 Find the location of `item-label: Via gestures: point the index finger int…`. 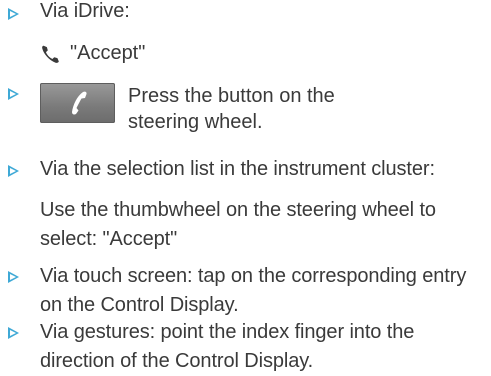

item-label: Via gestures: point the index finger int… is located at coordinates (227, 346).